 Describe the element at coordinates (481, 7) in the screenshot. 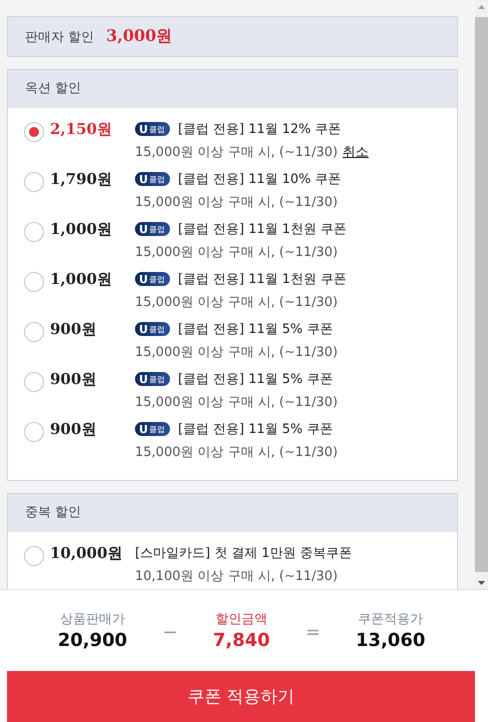

I see `scroll-up-icon` at that location.